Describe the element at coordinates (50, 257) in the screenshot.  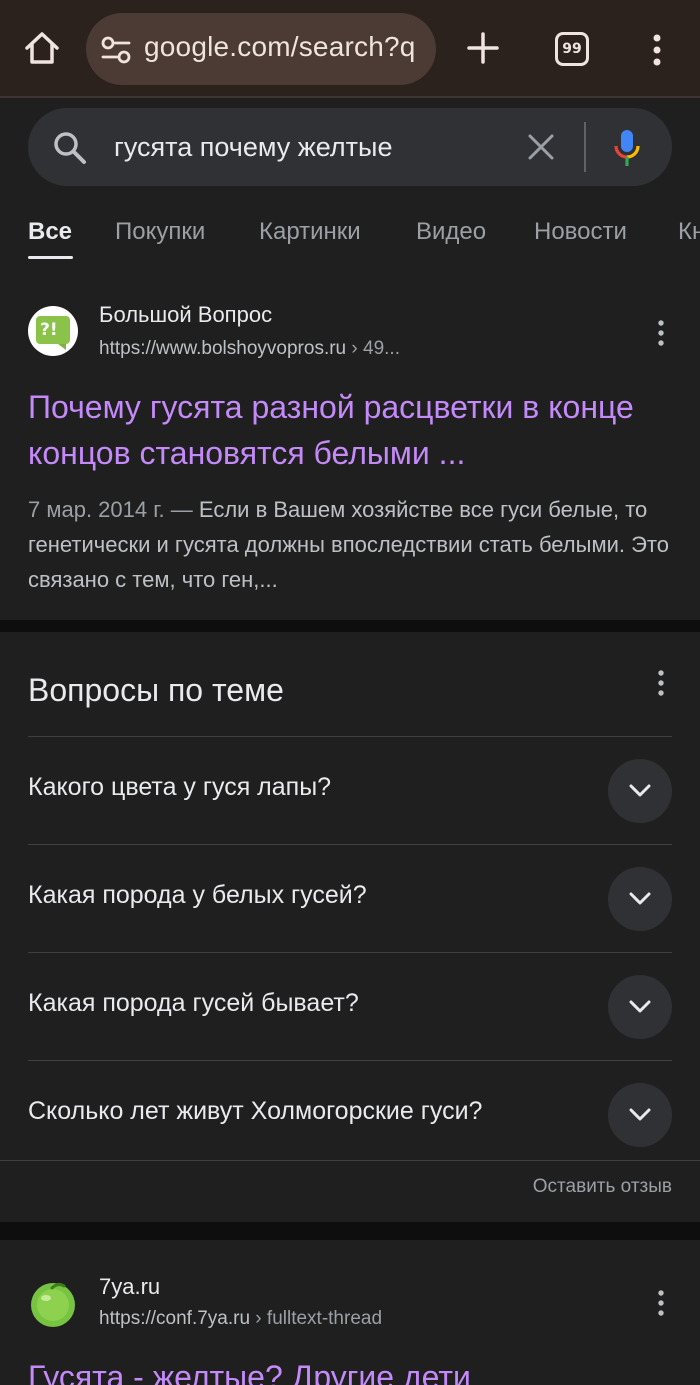
I see `active-tab-indicator` at that location.